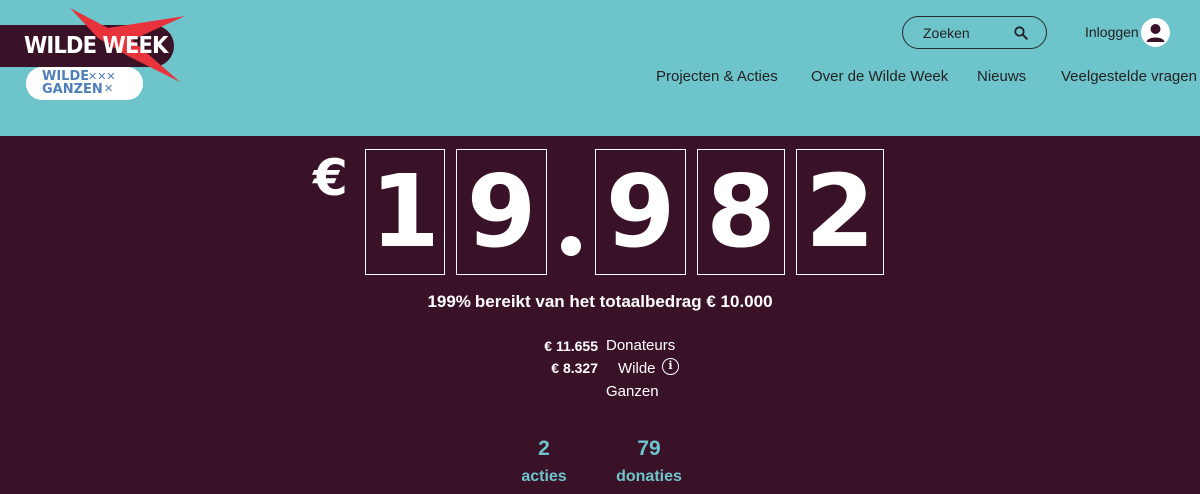  What do you see at coordinates (72, 89) in the screenshot?
I see `logo-subtitle-line2: GANZEN` at bounding box center [72, 89].